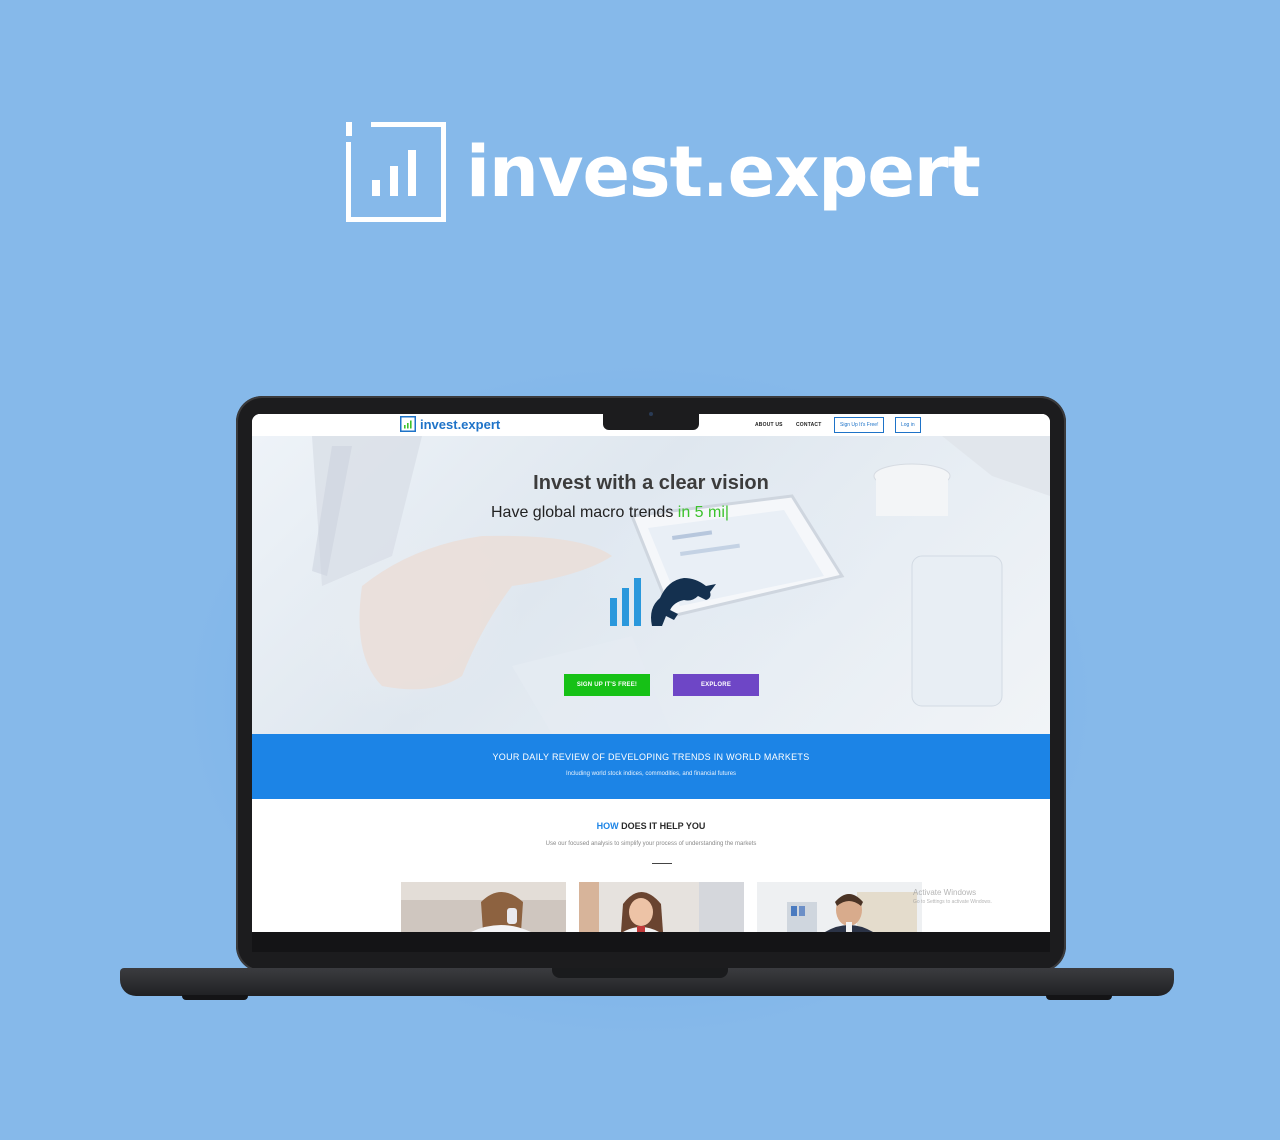 This screenshot has height=1140, width=1280. Describe the element at coordinates (703, 512) in the screenshot. I see `hero-subtitle-accent: in 5 mi|` at that location.